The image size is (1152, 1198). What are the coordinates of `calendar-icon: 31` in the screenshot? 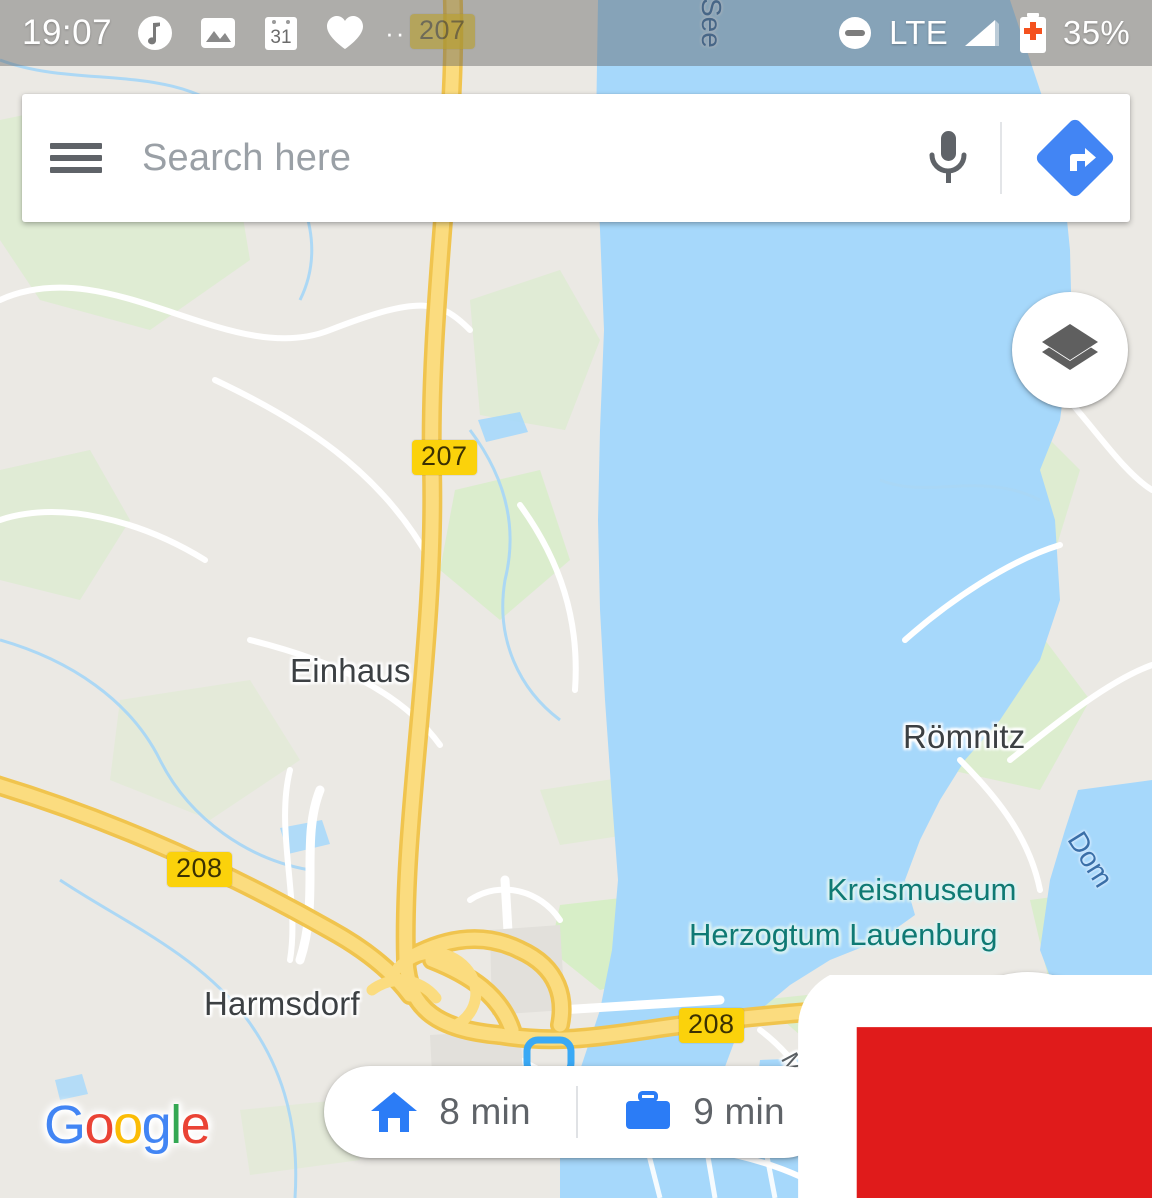 It's located at (281, 33).